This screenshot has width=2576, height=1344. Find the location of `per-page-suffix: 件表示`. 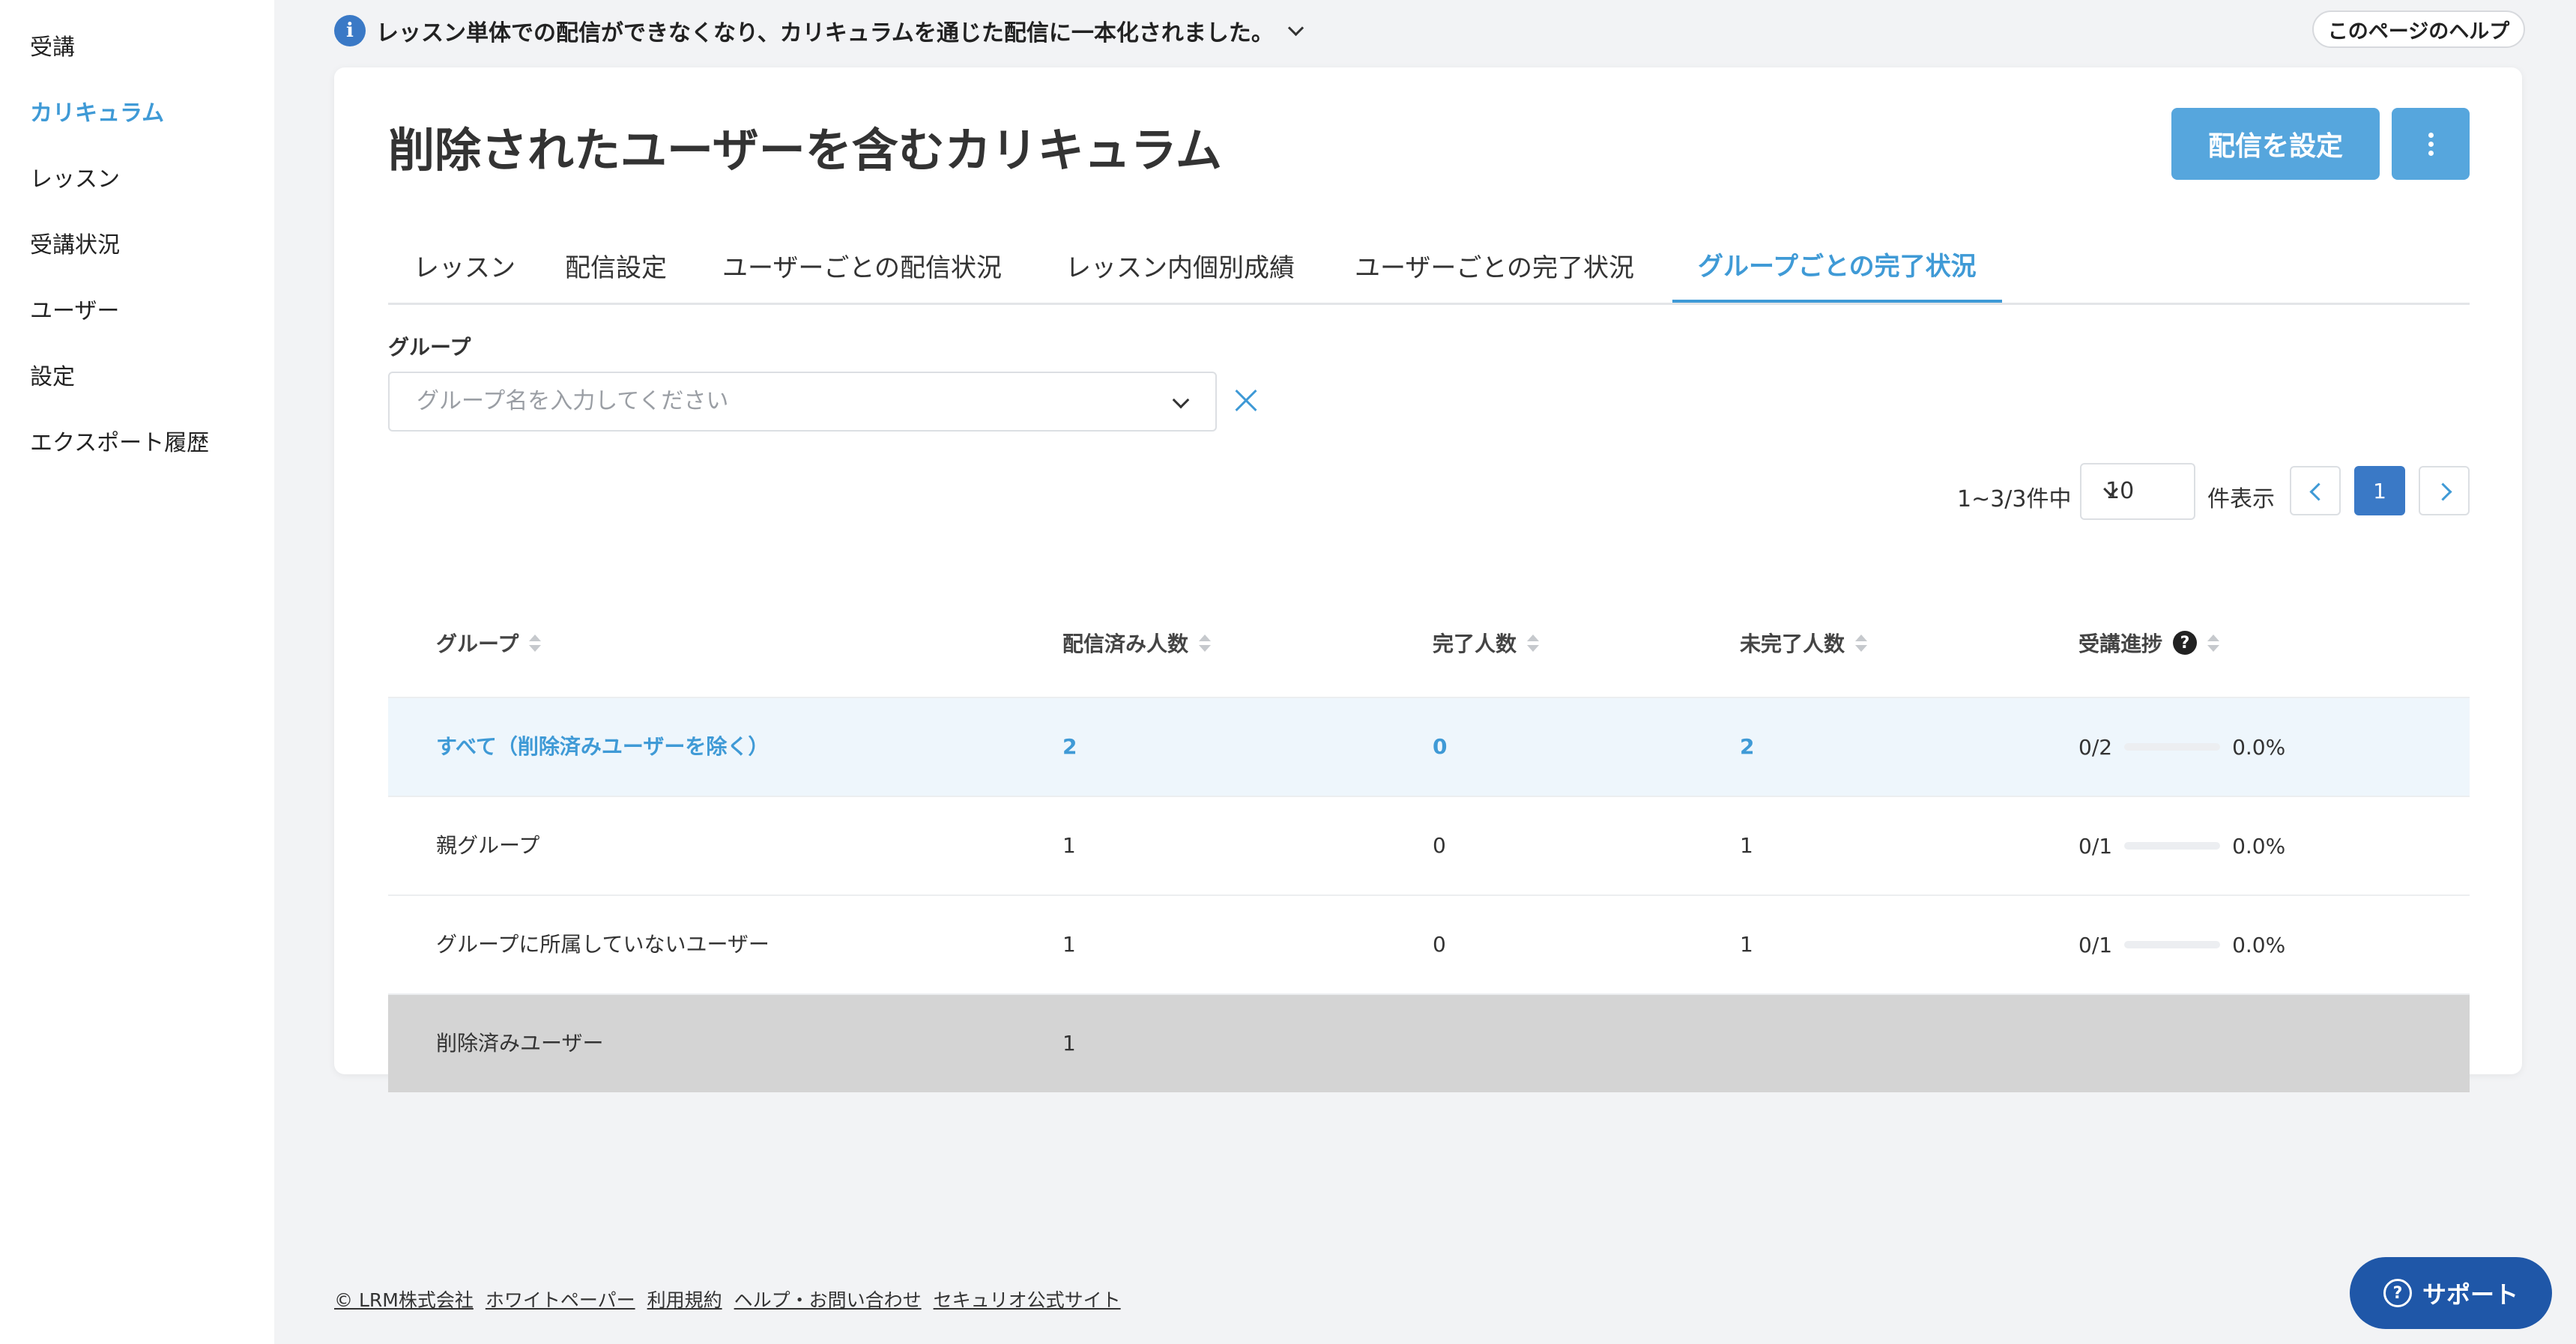

per-page-suffix: 件表示 is located at coordinates (2241, 499).